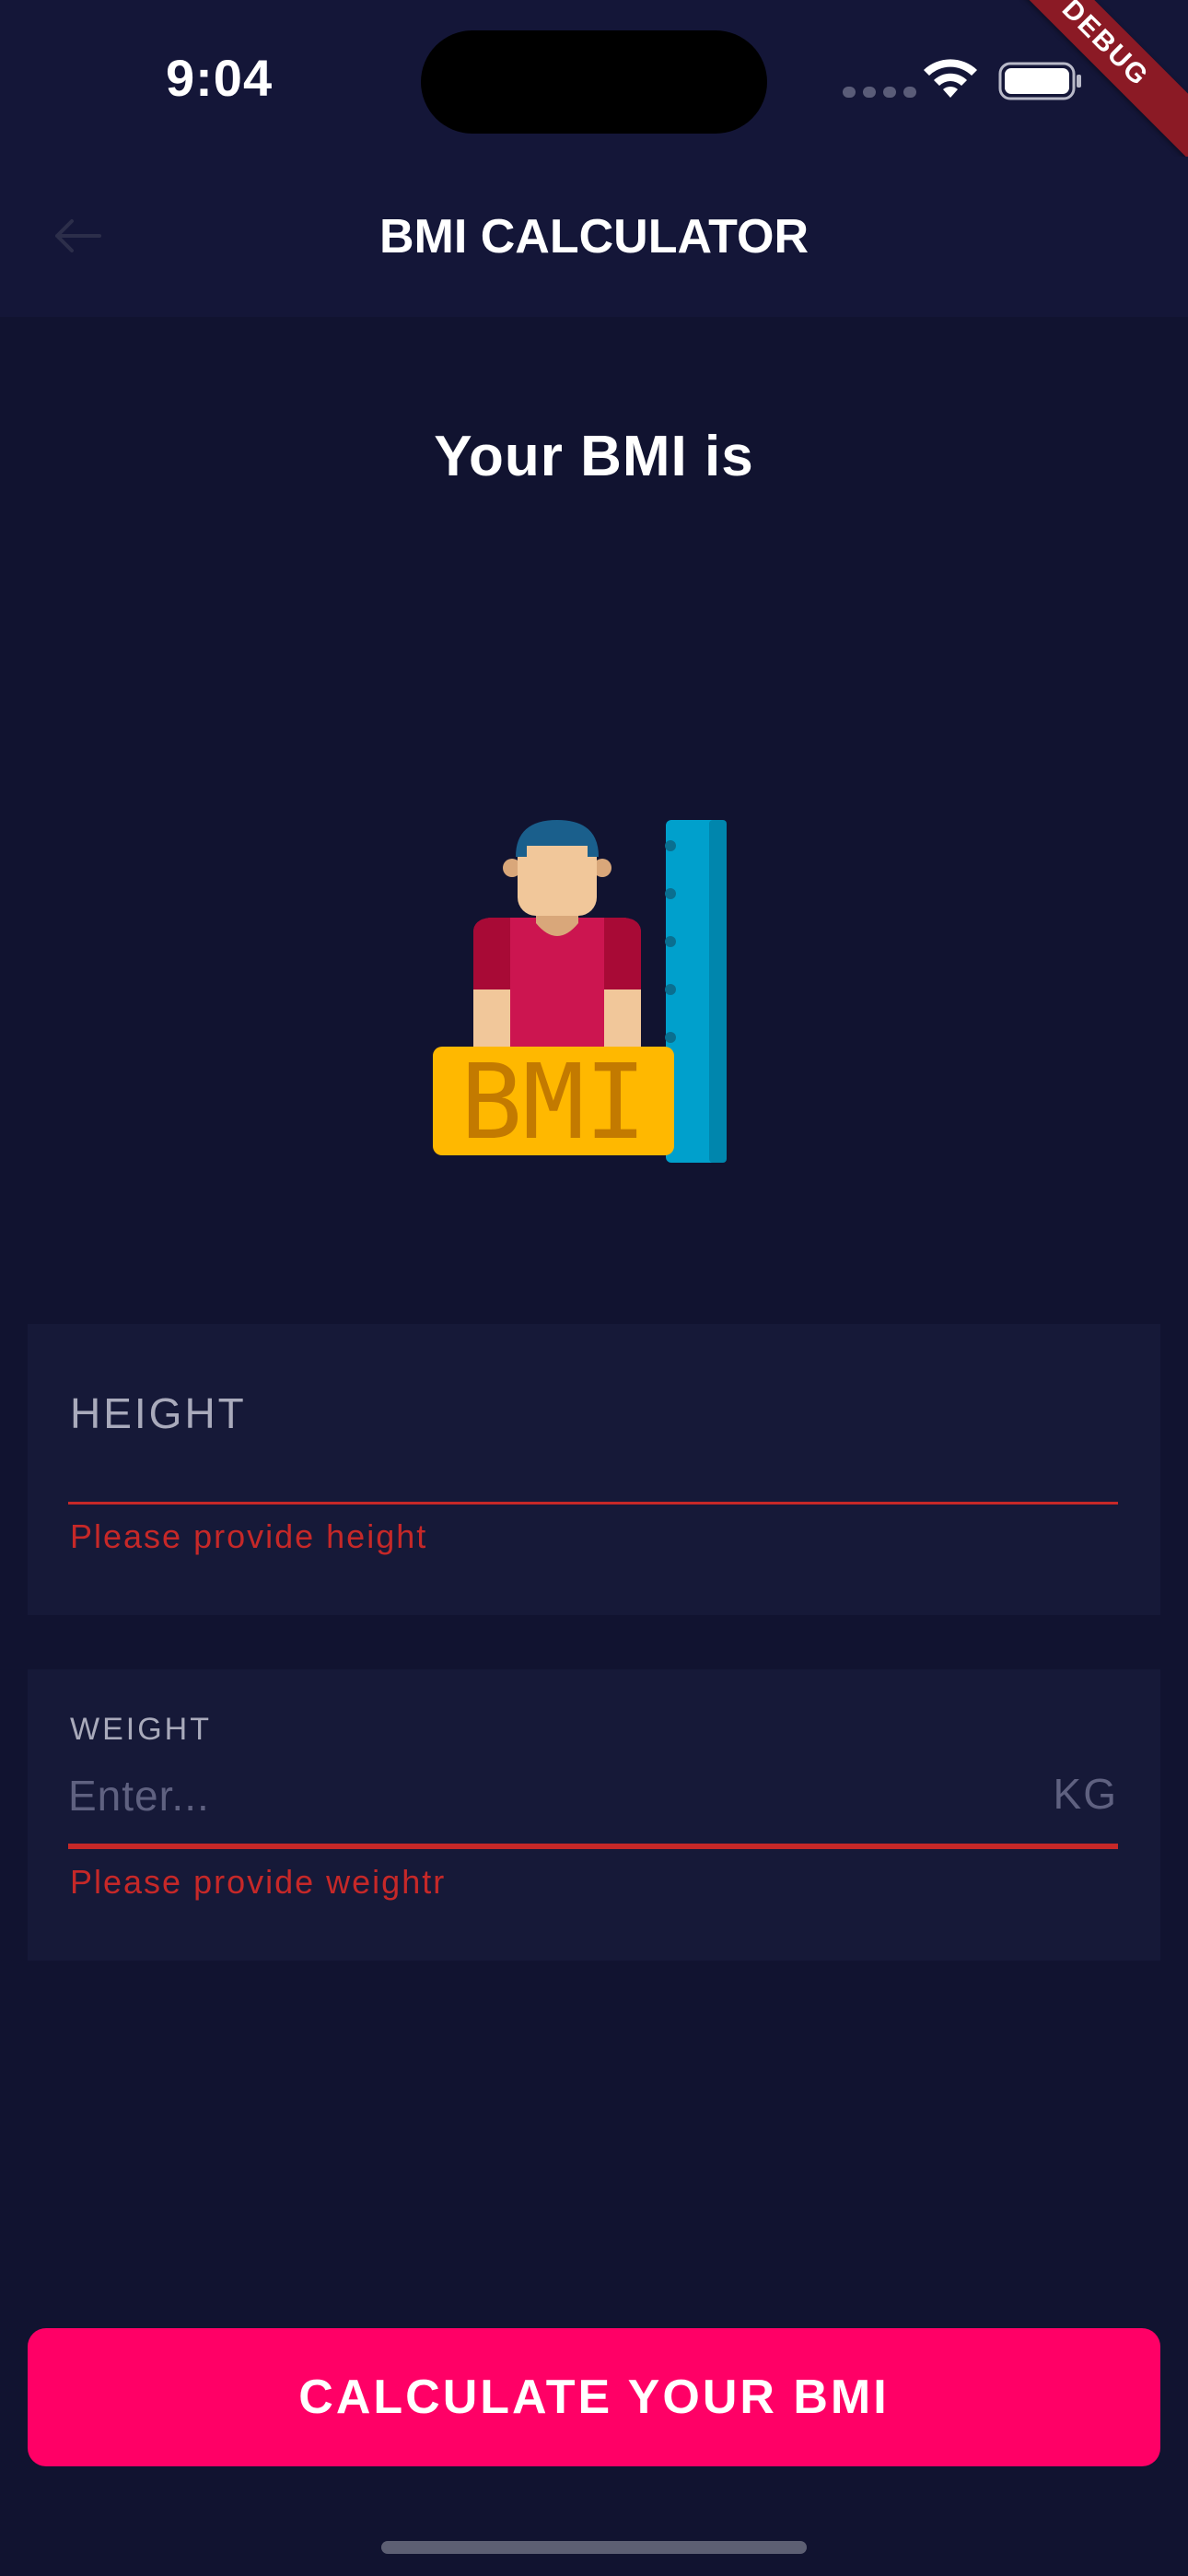  What do you see at coordinates (158, 1413) in the screenshot?
I see `height-label: HEIGHT` at bounding box center [158, 1413].